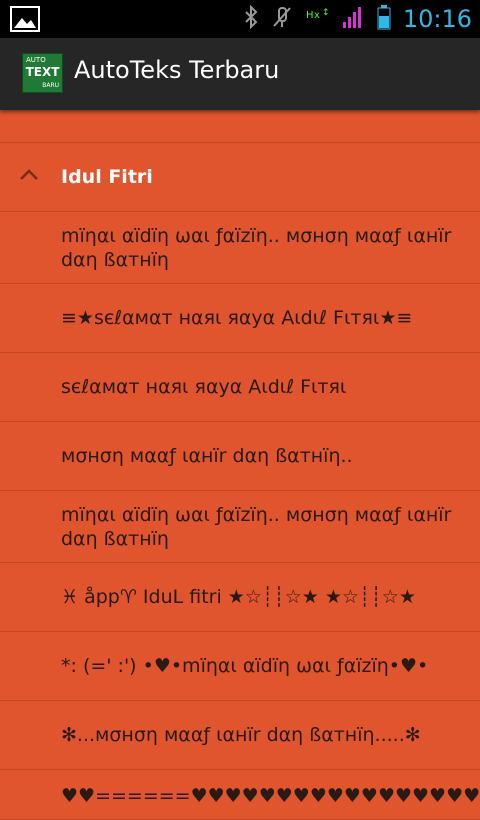  I want to click on list-item-text: ♥♥======♥♥♥♥♥♥♥♥♥♥♥♥♥♥♥♥♥, so click(270, 796).